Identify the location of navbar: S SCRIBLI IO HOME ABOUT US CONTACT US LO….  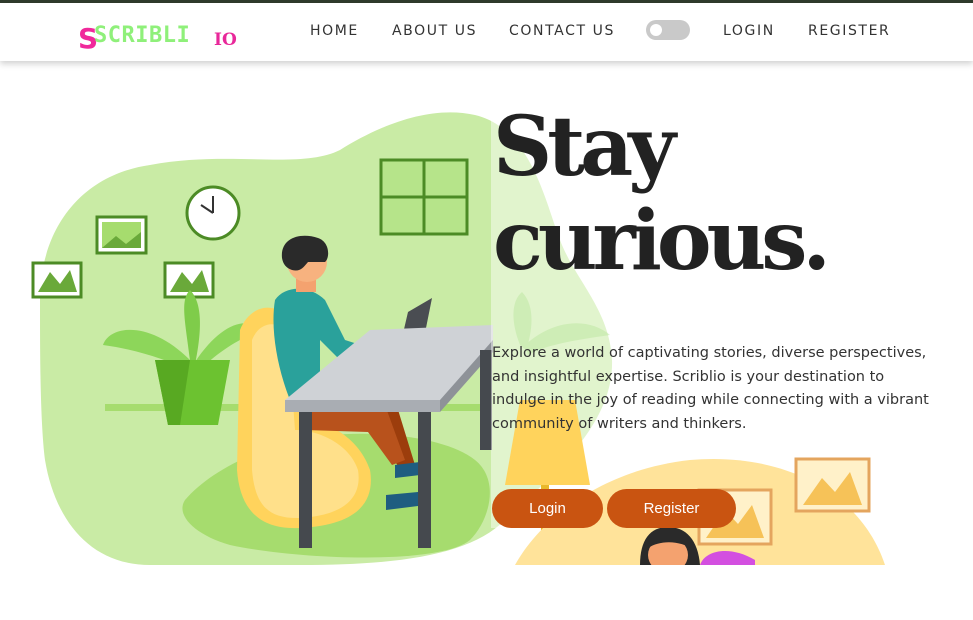
(486, 32).